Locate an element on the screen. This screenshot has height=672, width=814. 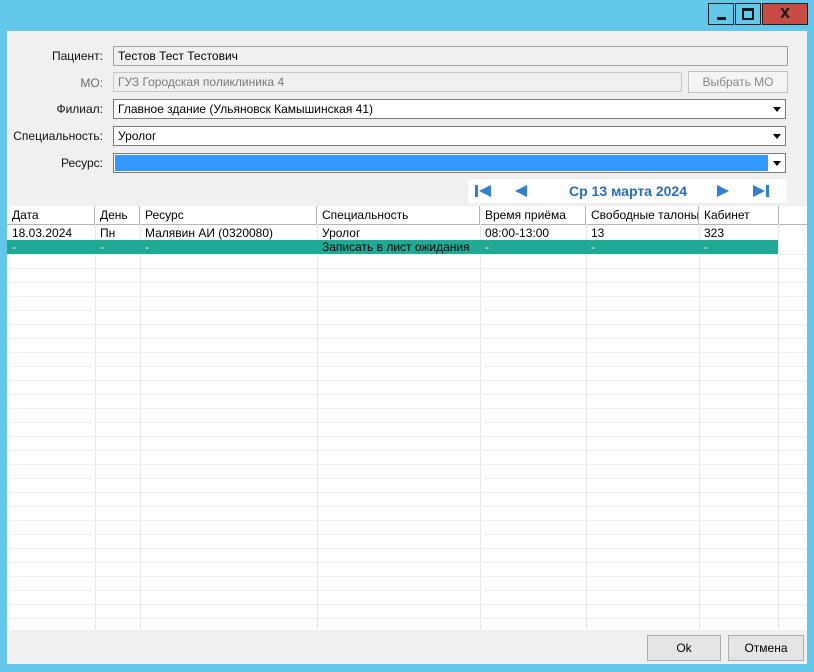
first-page-icon is located at coordinates (483, 191).